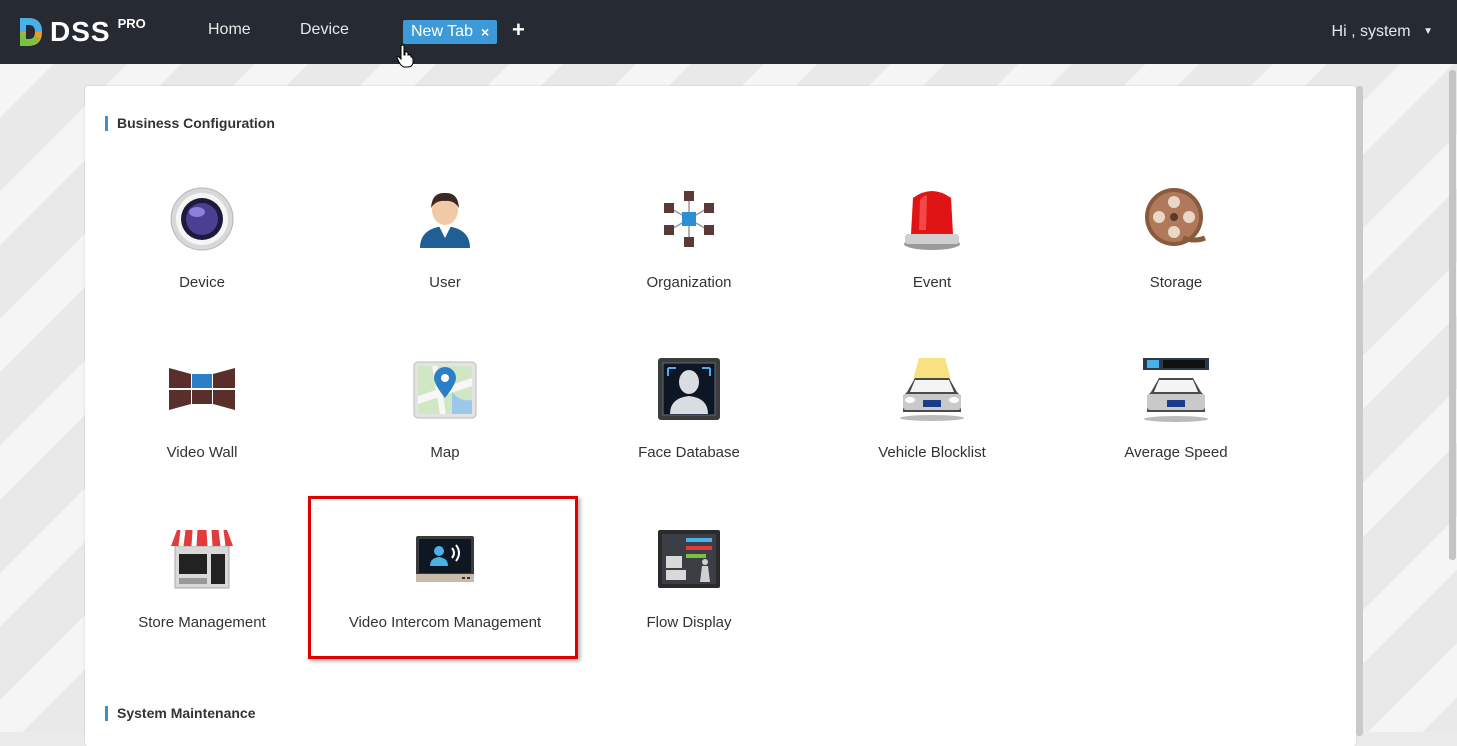  What do you see at coordinates (689, 559) in the screenshot?
I see `flow-display-icon` at bounding box center [689, 559].